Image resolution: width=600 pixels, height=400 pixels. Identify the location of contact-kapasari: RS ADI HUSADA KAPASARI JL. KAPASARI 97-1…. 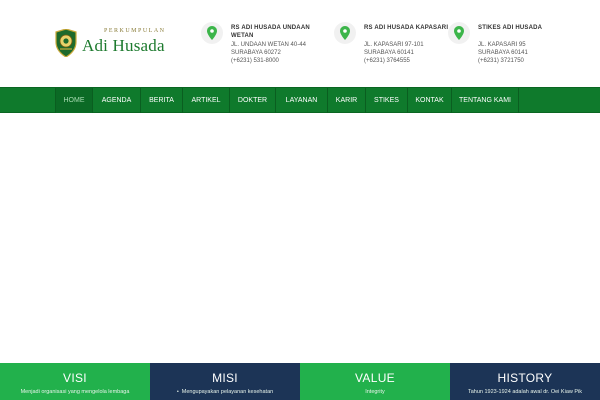
(396, 47).